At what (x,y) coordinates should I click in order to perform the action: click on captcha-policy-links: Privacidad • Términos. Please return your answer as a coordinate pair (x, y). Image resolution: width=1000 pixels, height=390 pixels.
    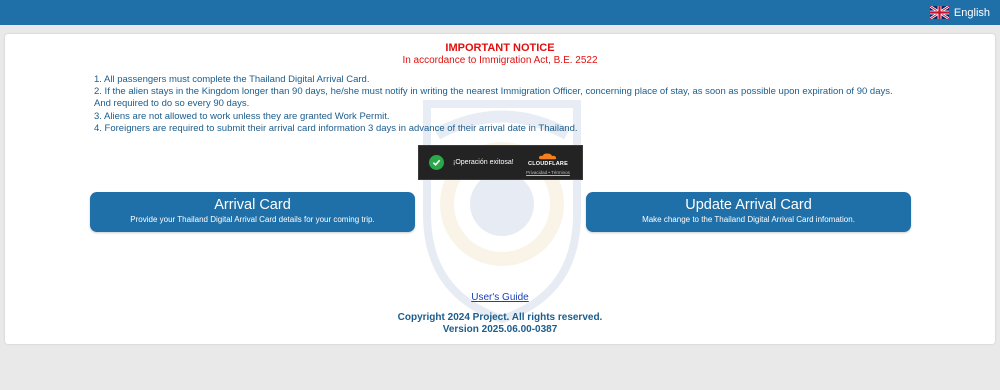
    Looking at the image, I should click on (548, 172).